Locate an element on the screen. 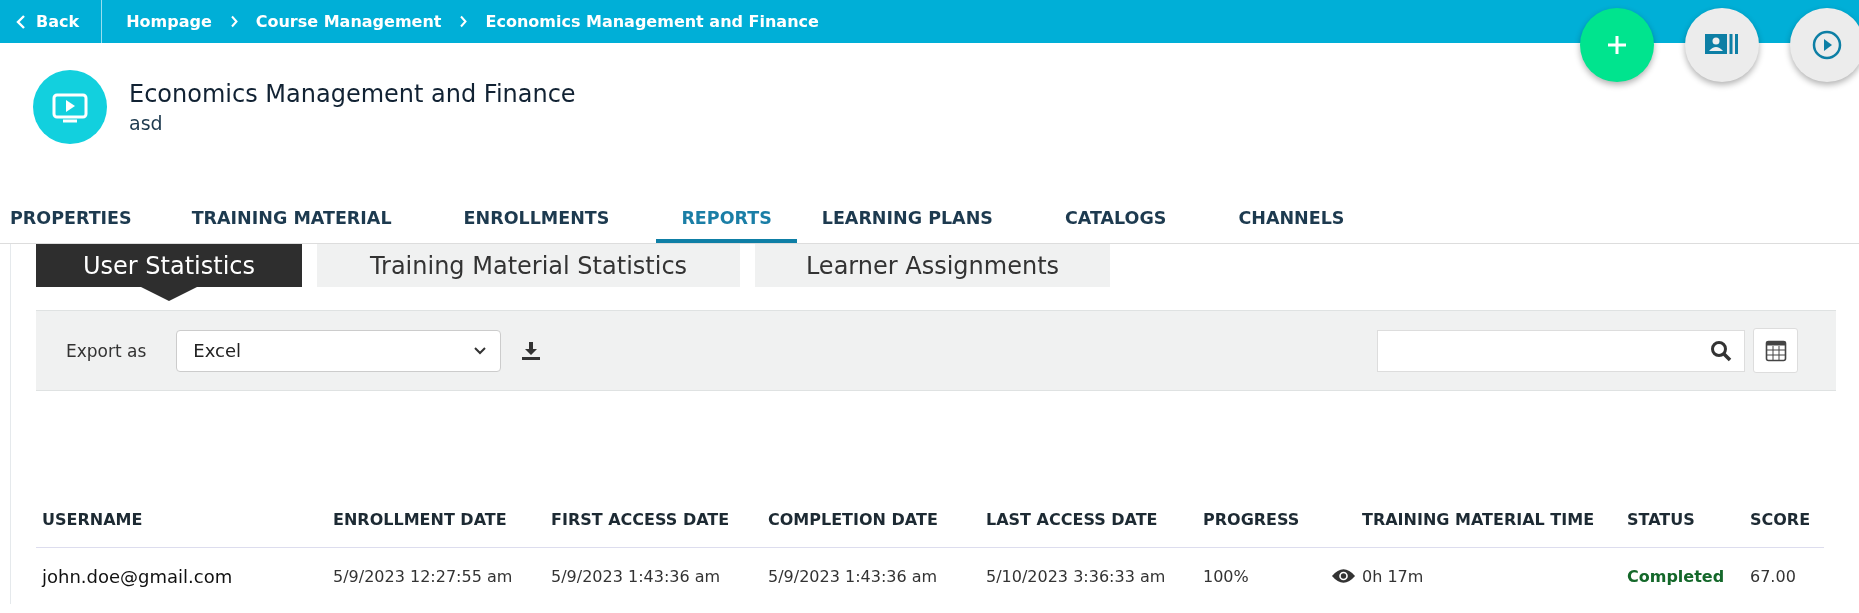 The image size is (1859, 613). table-cell: 100% is located at coordinates (1226, 576).